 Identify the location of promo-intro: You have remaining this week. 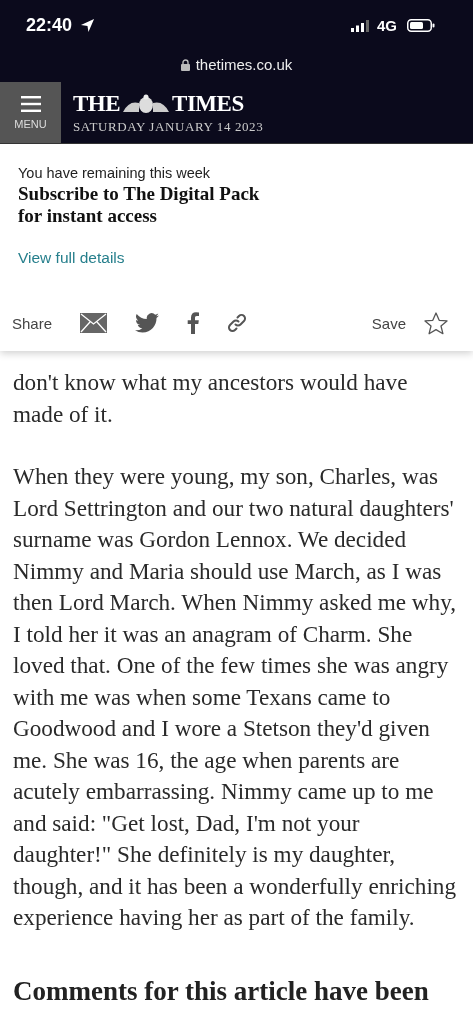
(115, 173).